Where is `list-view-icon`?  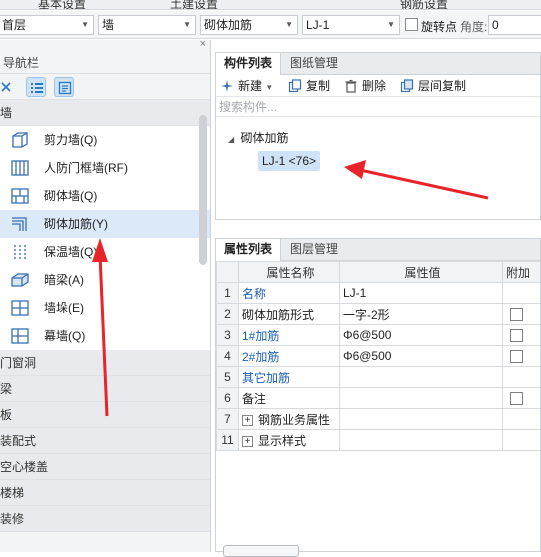
list-view-icon is located at coordinates (36, 87).